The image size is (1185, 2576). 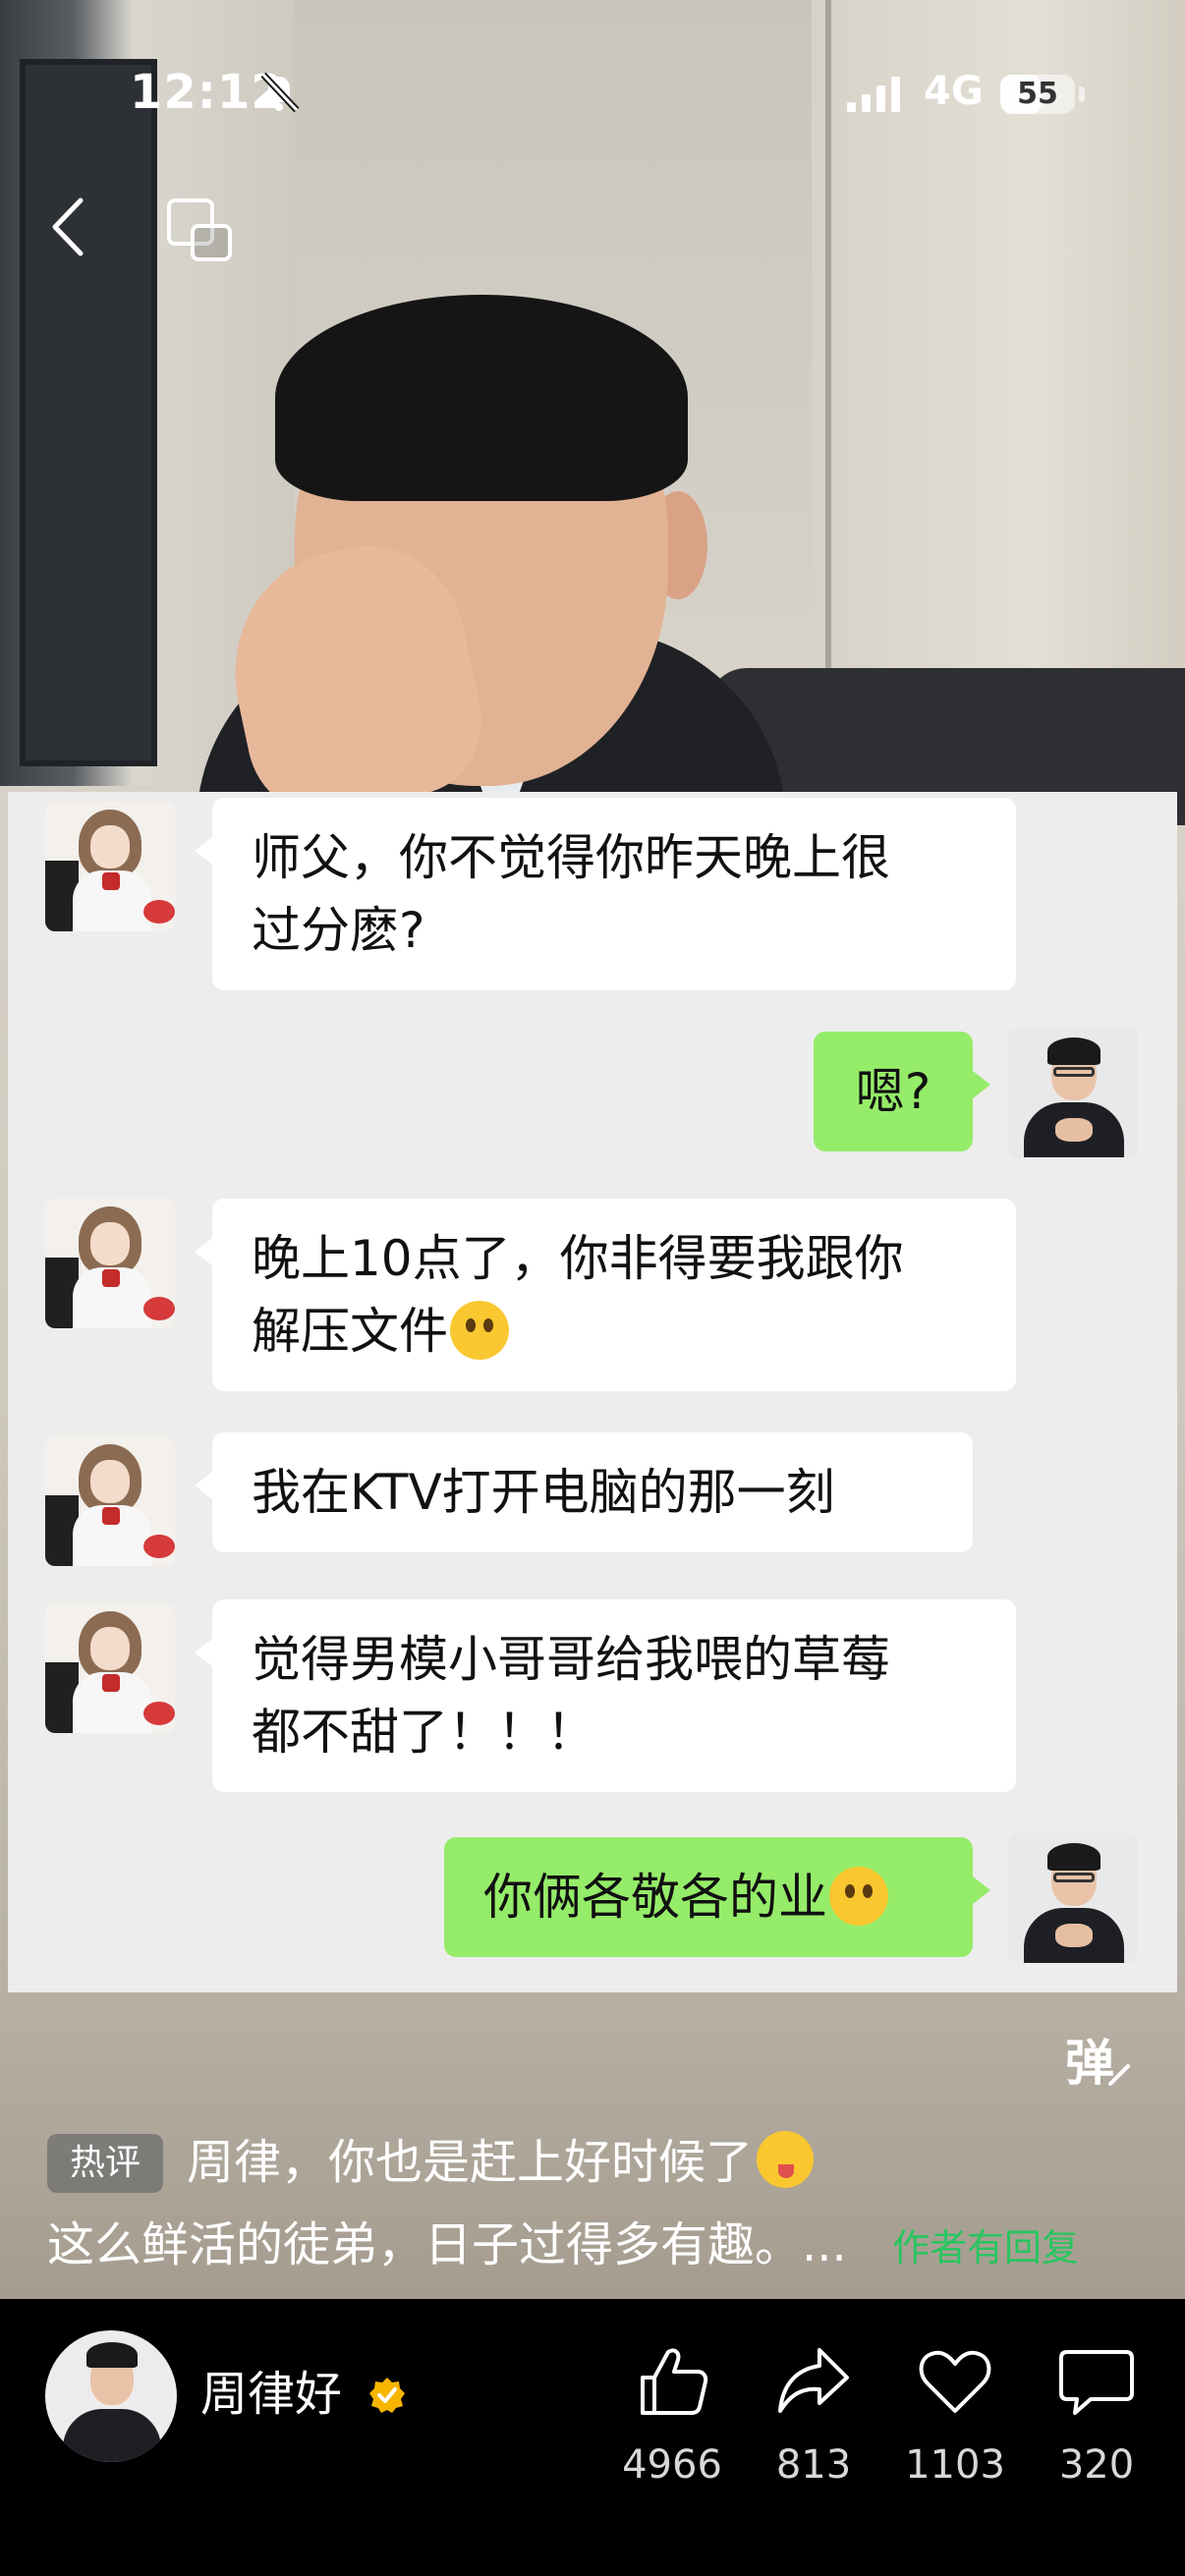 I want to click on chat-bubble-received: 师父，你不觉得你昨天晚上很 过分麽?, so click(x=606, y=894).